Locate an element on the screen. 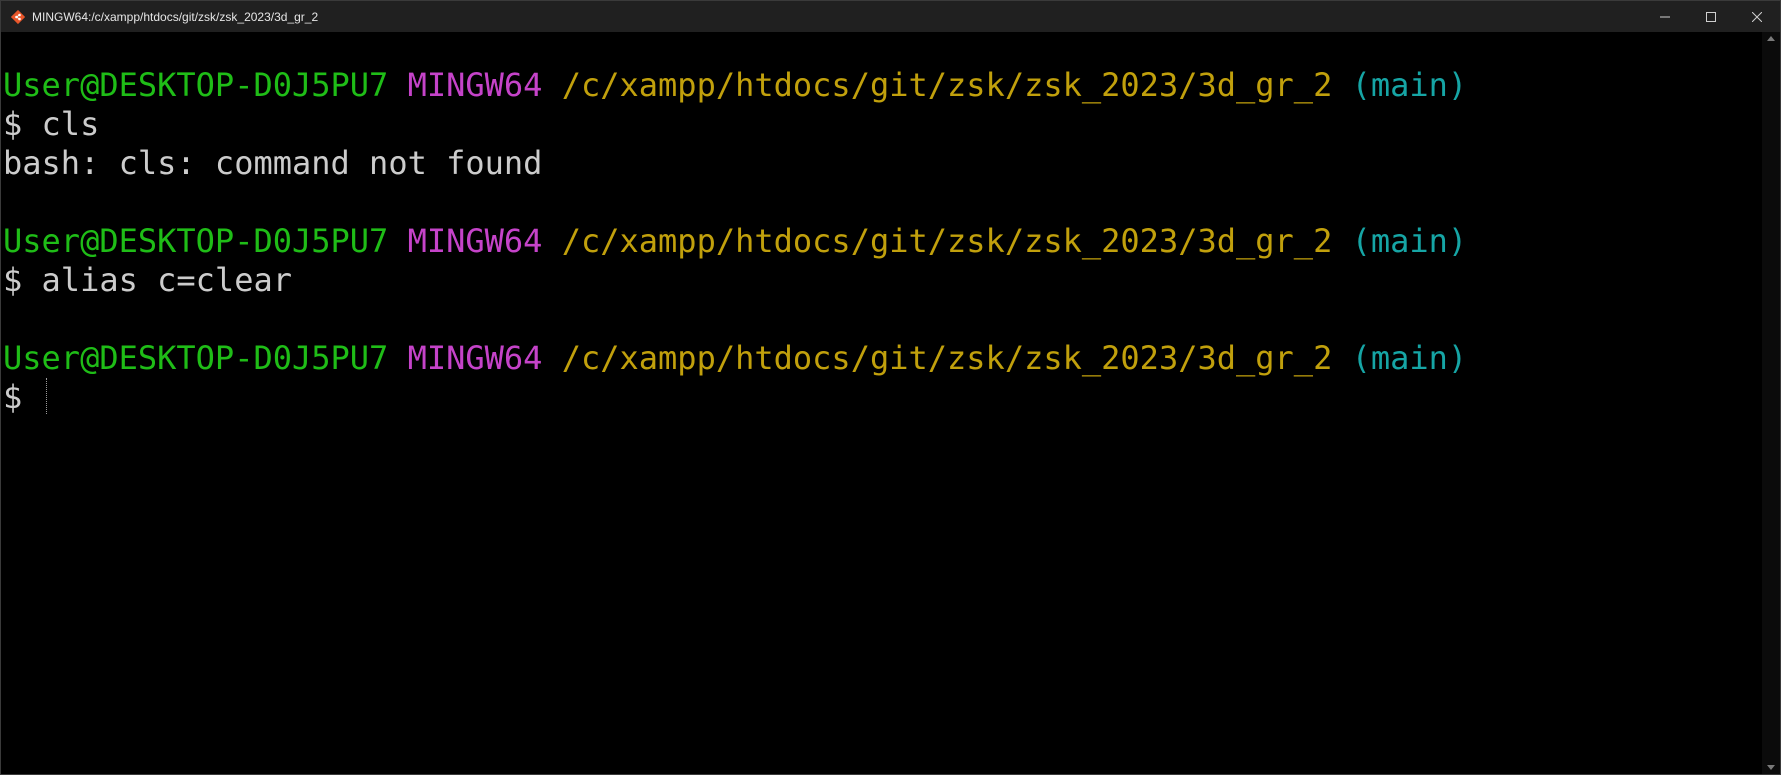 This screenshot has width=1781, height=775. maximize-button is located at coordinates (1711, 16).